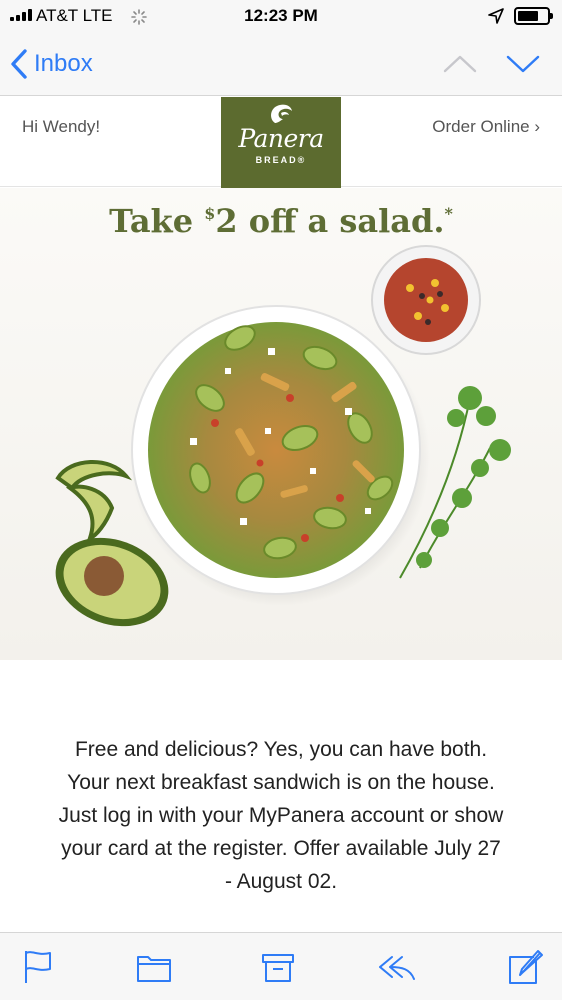  What do you see at coordinates (61, 126) in the screenshot?
I see `greeting-text: Hi Wendy!` at bounding box center [61, 126].